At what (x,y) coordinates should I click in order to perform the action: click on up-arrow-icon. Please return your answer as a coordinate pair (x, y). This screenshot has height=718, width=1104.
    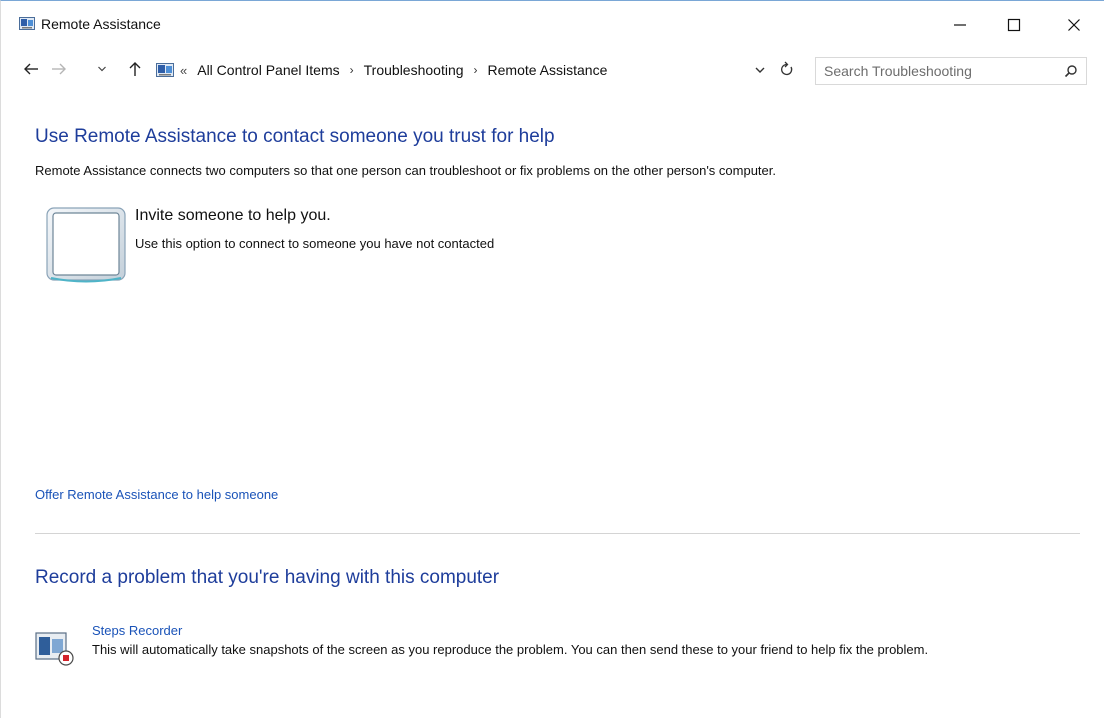
    Looking at the image, I should click on (135, 69).